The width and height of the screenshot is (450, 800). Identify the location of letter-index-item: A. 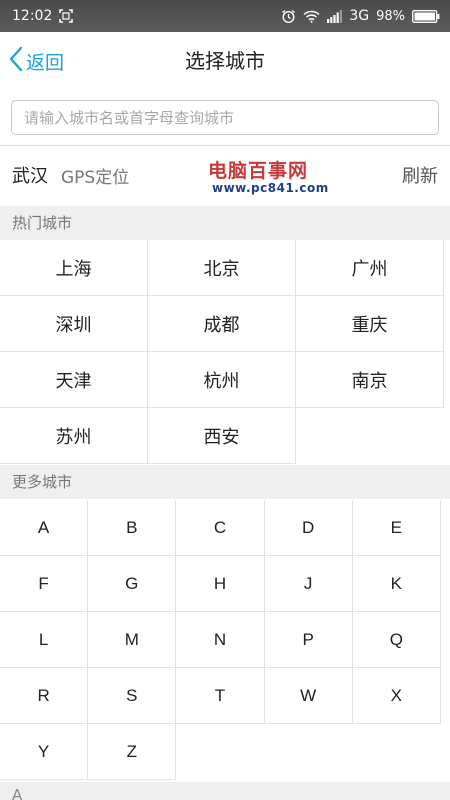
(44, 528).